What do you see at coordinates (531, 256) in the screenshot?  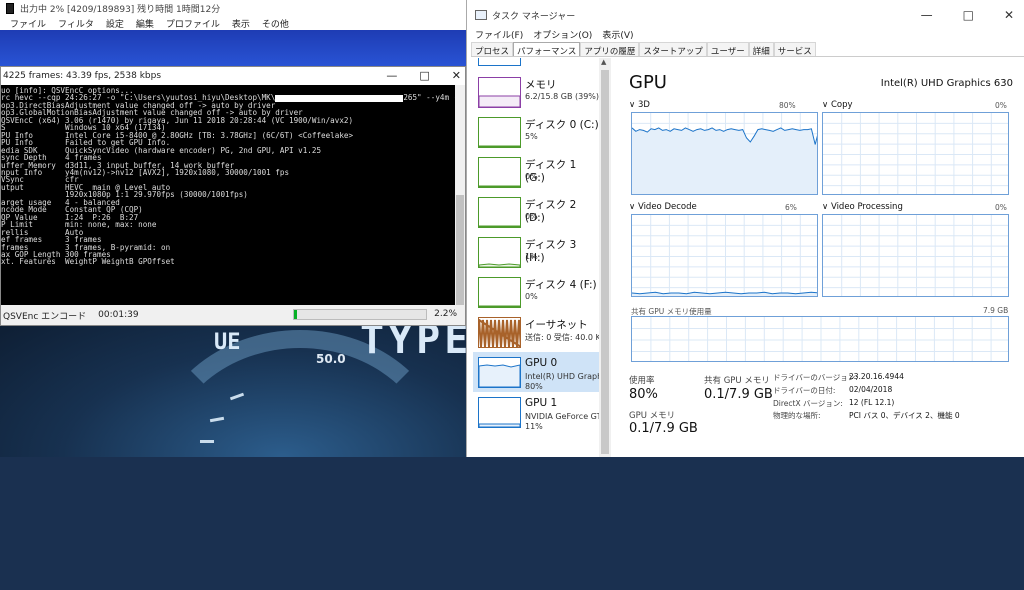 I see `sidebar-item-detail: 1%` at bounding box center [531, 256].